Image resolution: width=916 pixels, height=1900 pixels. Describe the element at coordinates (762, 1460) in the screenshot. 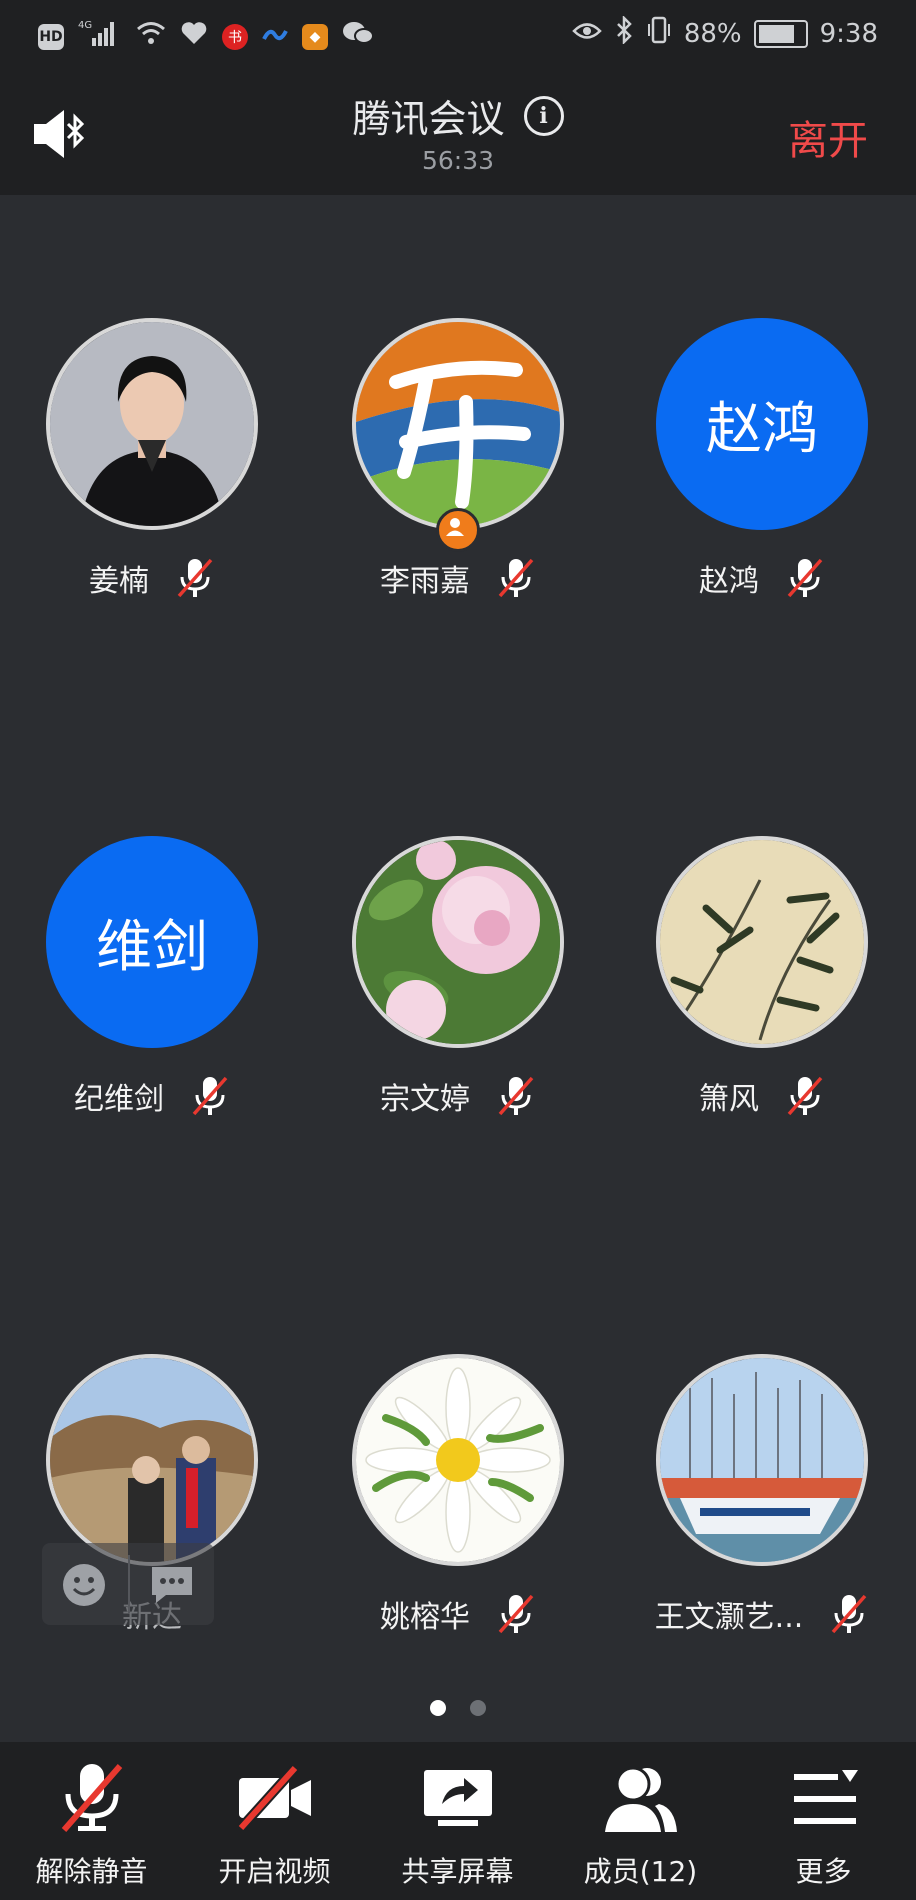

I see `harbor-boats-icon` at that location.